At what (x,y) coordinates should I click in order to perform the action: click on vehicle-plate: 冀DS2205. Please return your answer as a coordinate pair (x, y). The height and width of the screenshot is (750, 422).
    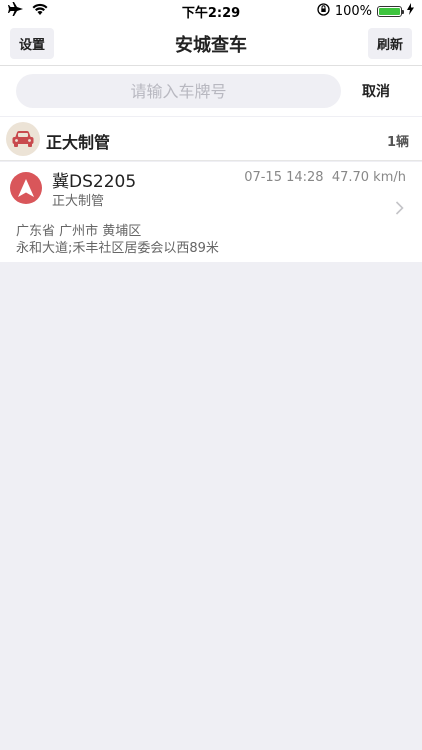
    Looking at the image, I should click on (94, 182).